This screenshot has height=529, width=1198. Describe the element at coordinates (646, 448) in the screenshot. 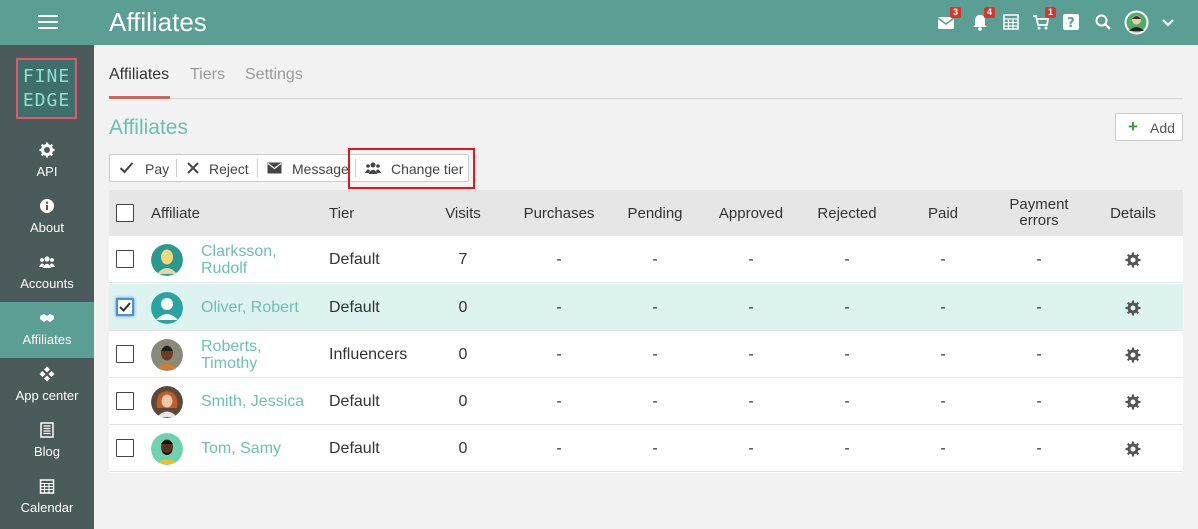

I see `table-row: Tom, Samy Default 0 - - - - - -` at that location.